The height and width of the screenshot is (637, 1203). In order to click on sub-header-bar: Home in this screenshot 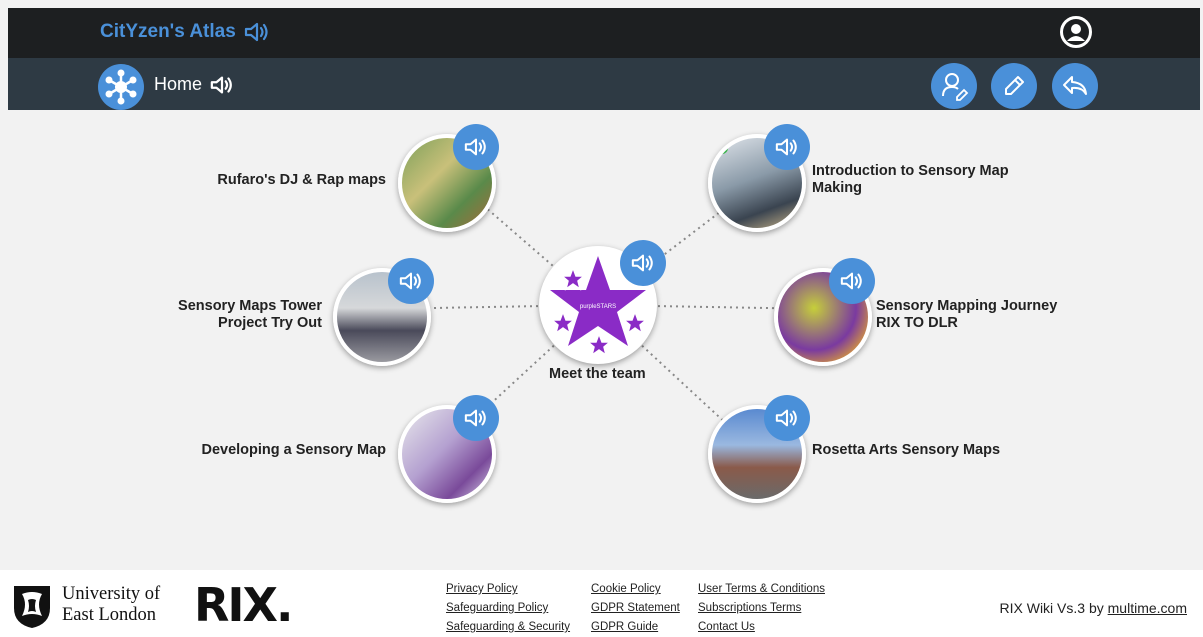, I will do `click(604, 84)`.